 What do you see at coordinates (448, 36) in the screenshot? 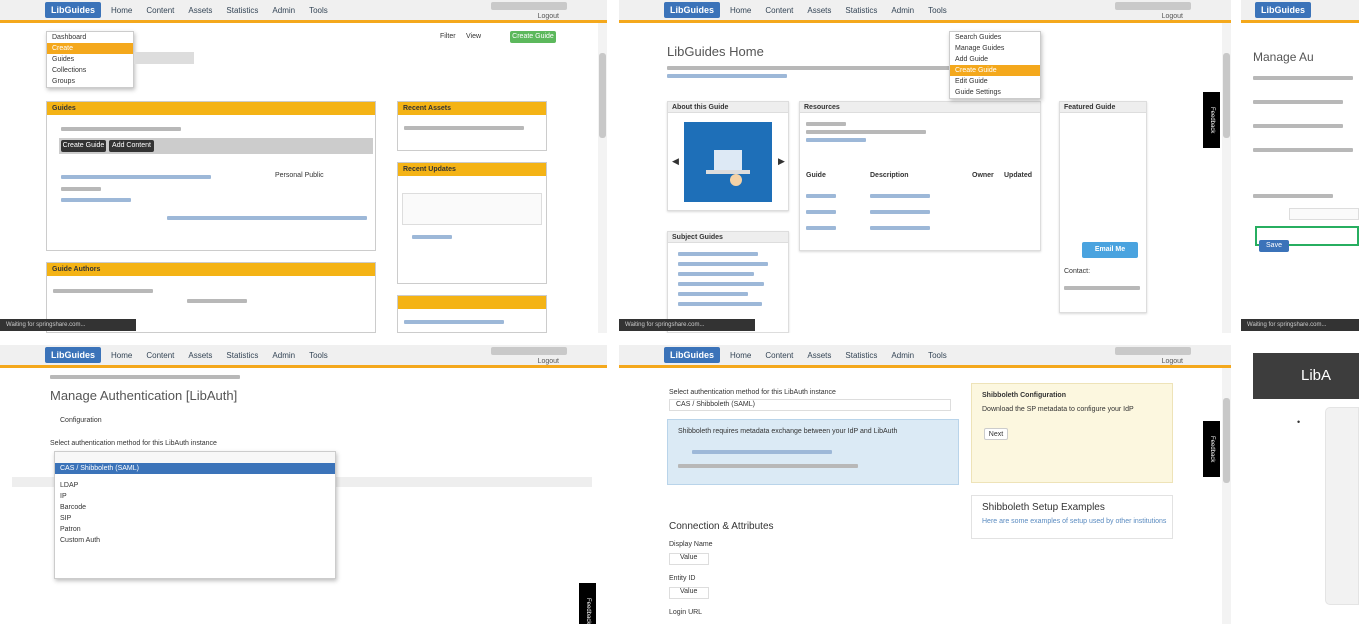
I see `filter-label: Filter` at bounding box center [448, 36].